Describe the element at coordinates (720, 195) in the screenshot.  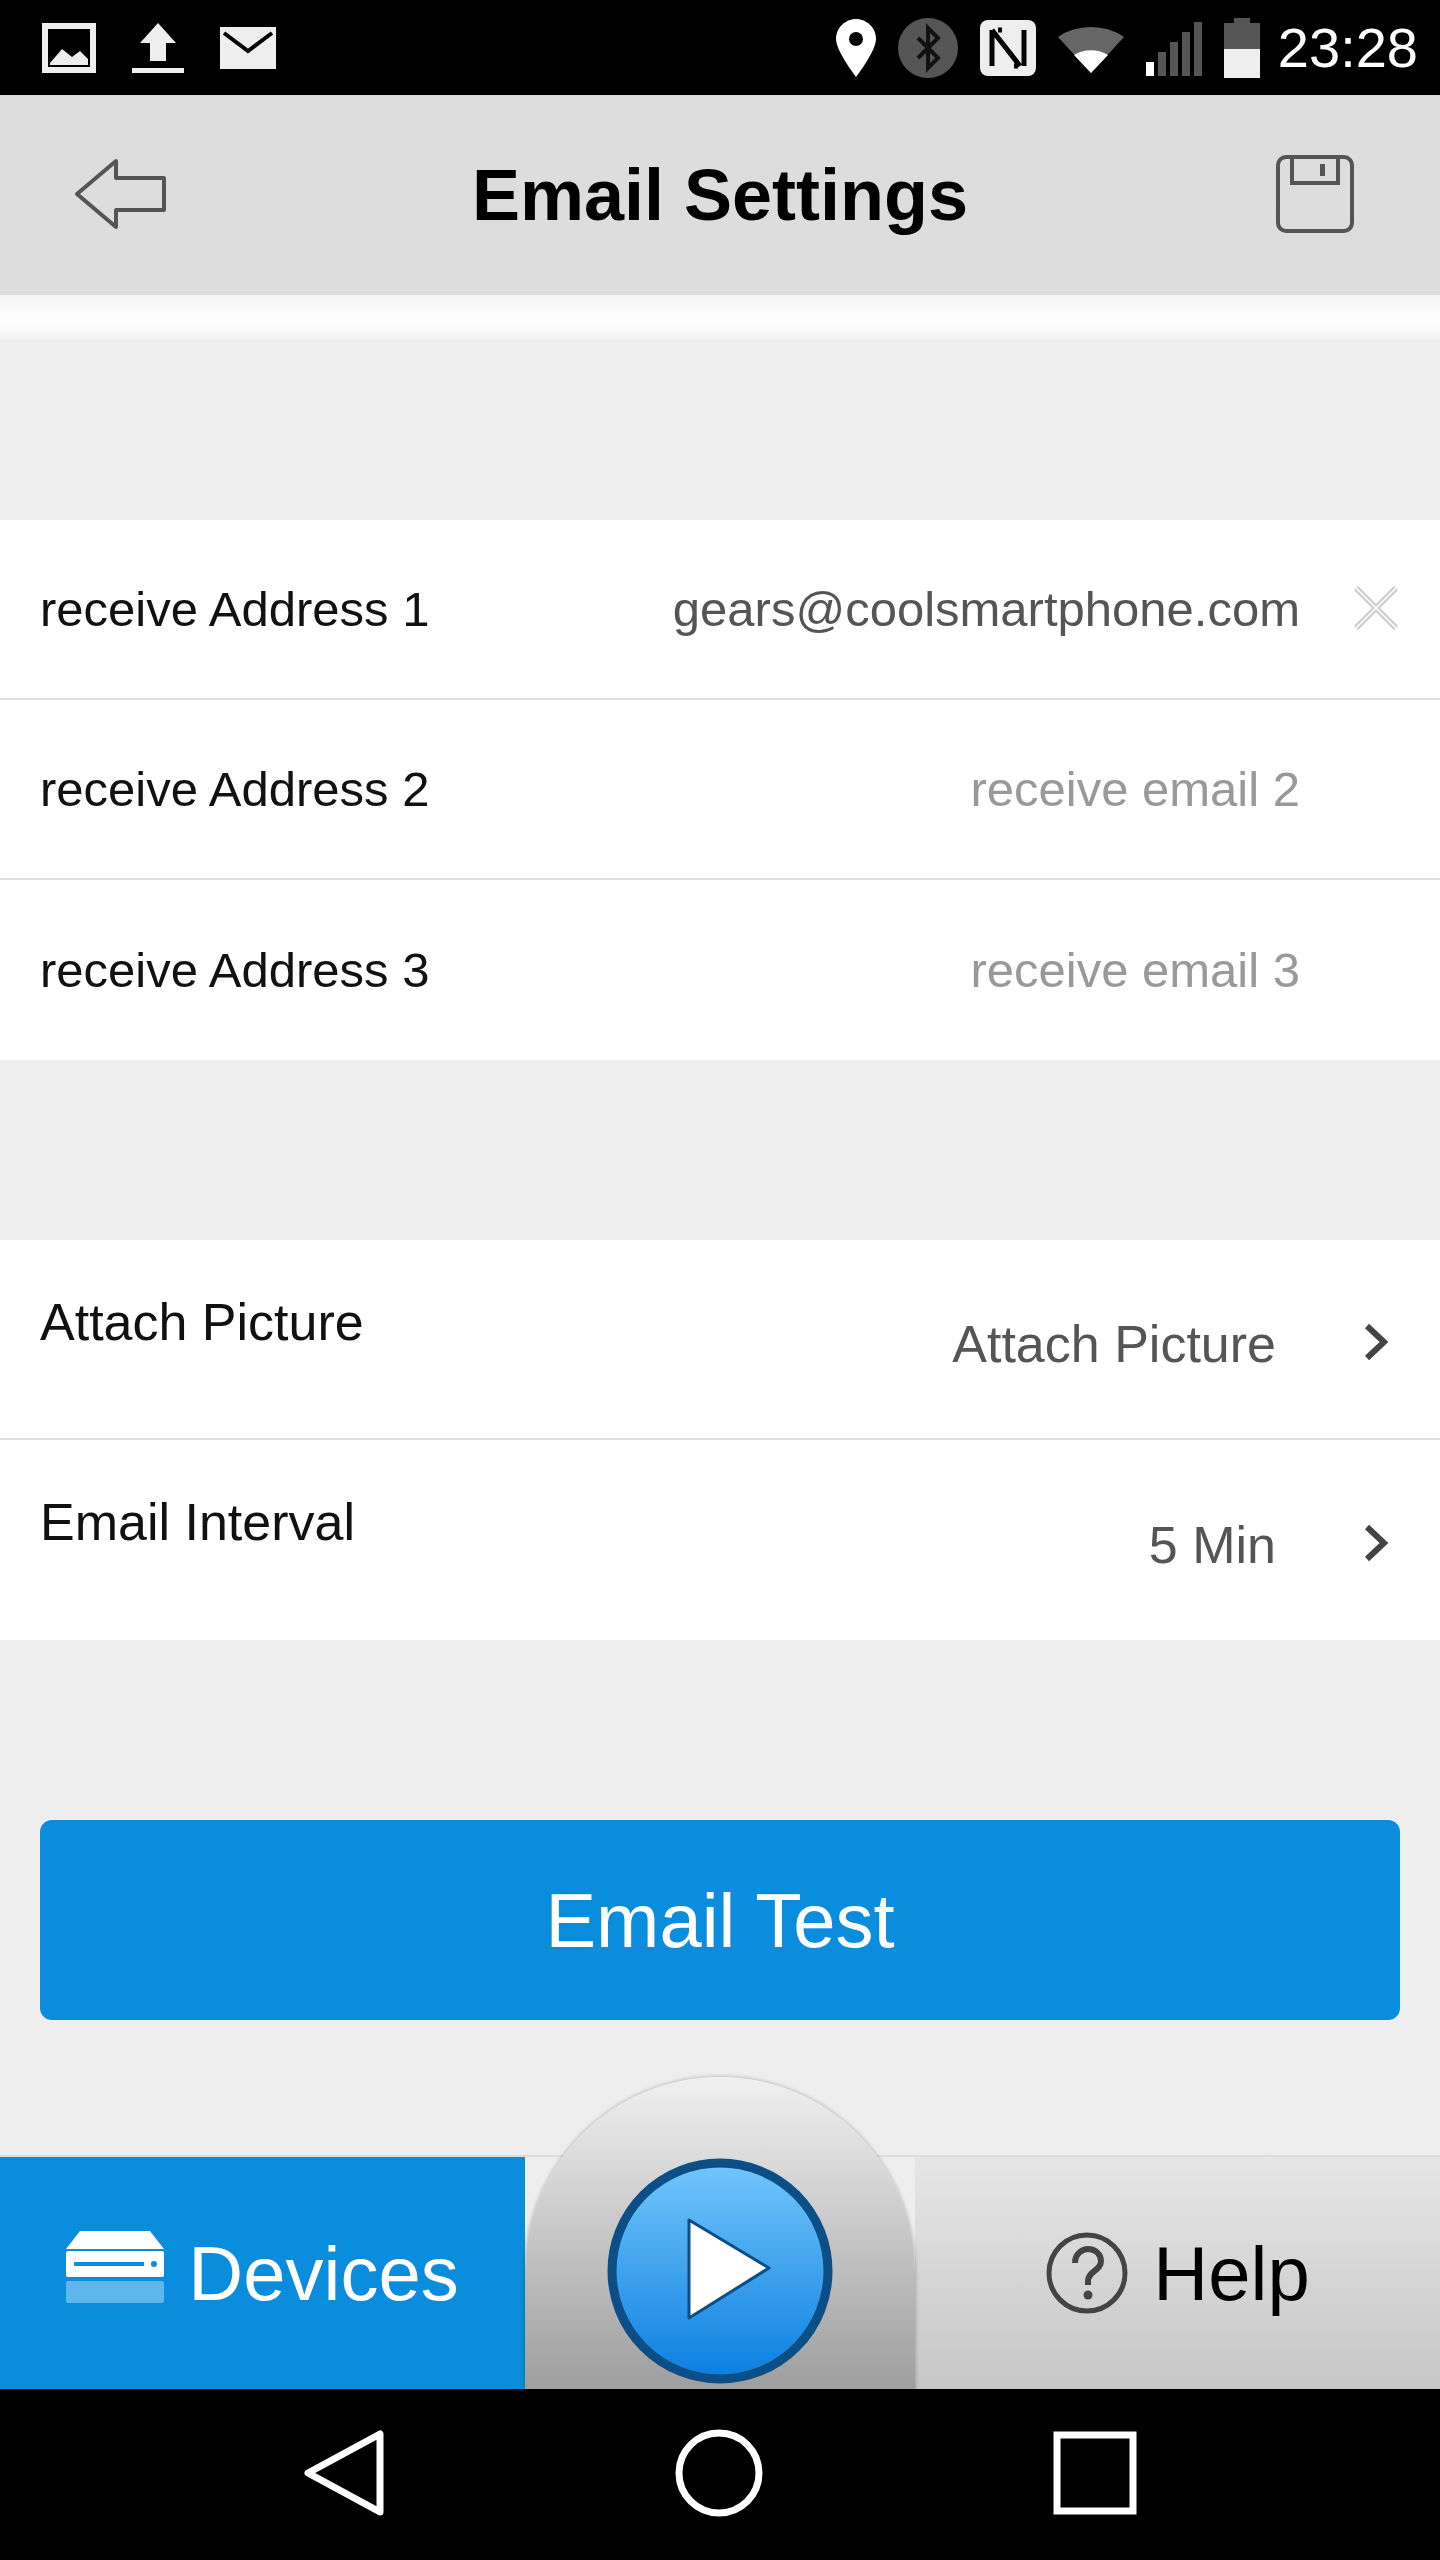
I see `screen-title: Email Settings` at that location.